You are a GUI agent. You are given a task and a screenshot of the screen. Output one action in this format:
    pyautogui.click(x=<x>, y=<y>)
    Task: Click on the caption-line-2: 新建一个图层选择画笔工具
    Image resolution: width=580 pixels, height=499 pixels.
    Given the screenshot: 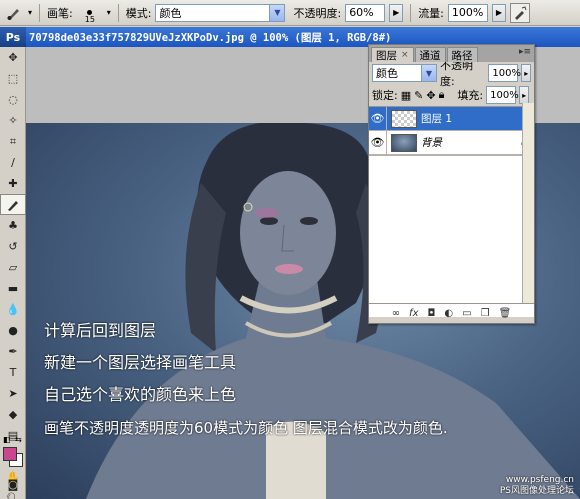 What is the action you would take?
    pyautogui.click(x=140, y=362)
    